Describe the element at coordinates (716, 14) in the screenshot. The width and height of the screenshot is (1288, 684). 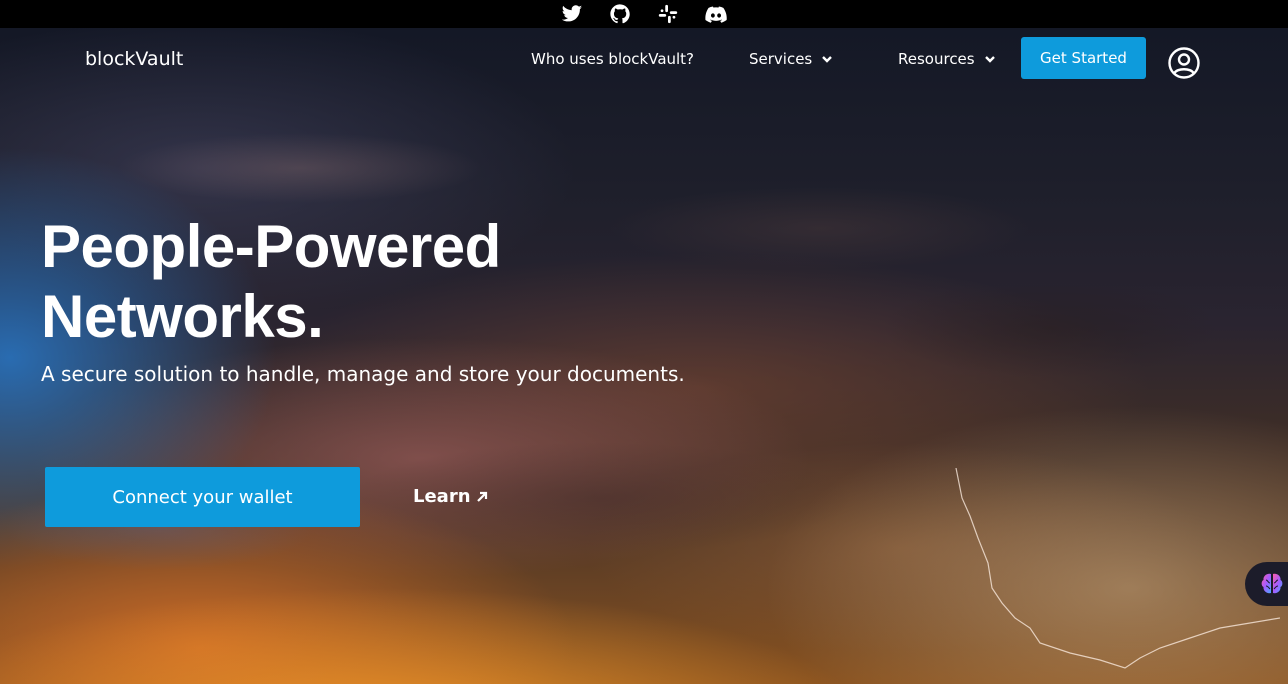
I see `discord-icon` at that location.